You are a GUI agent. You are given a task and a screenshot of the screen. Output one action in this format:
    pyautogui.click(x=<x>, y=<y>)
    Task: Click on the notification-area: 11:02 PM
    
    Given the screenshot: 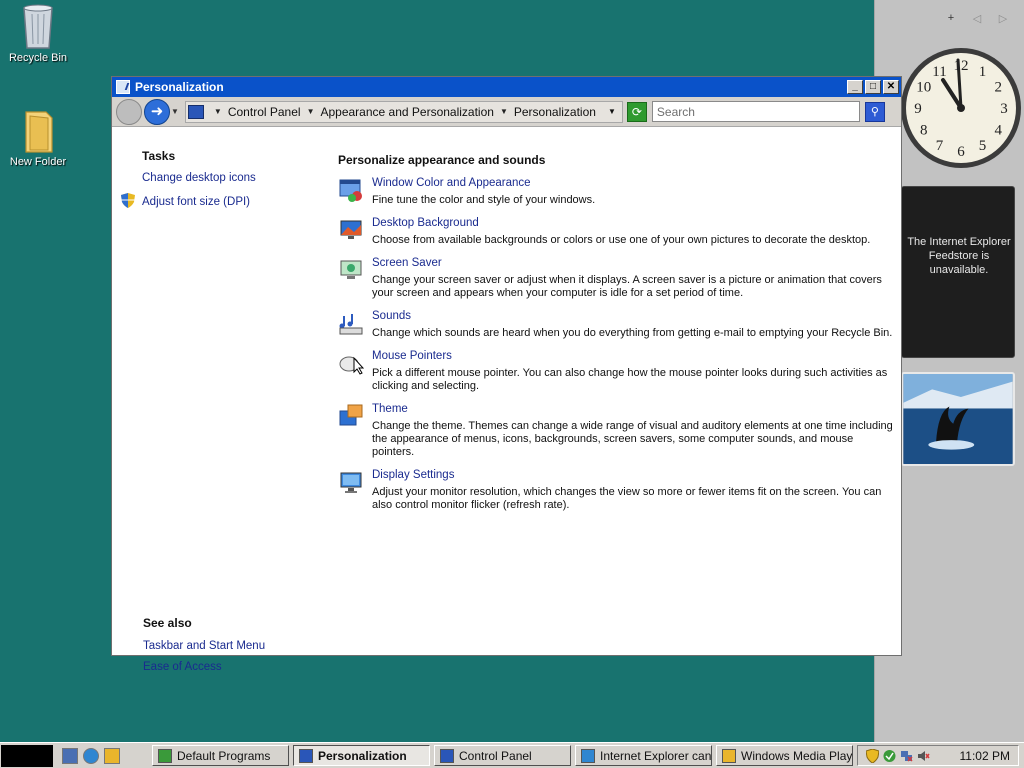 What is the action you would take?
    pyautogui.click(x=938, y=755)
    